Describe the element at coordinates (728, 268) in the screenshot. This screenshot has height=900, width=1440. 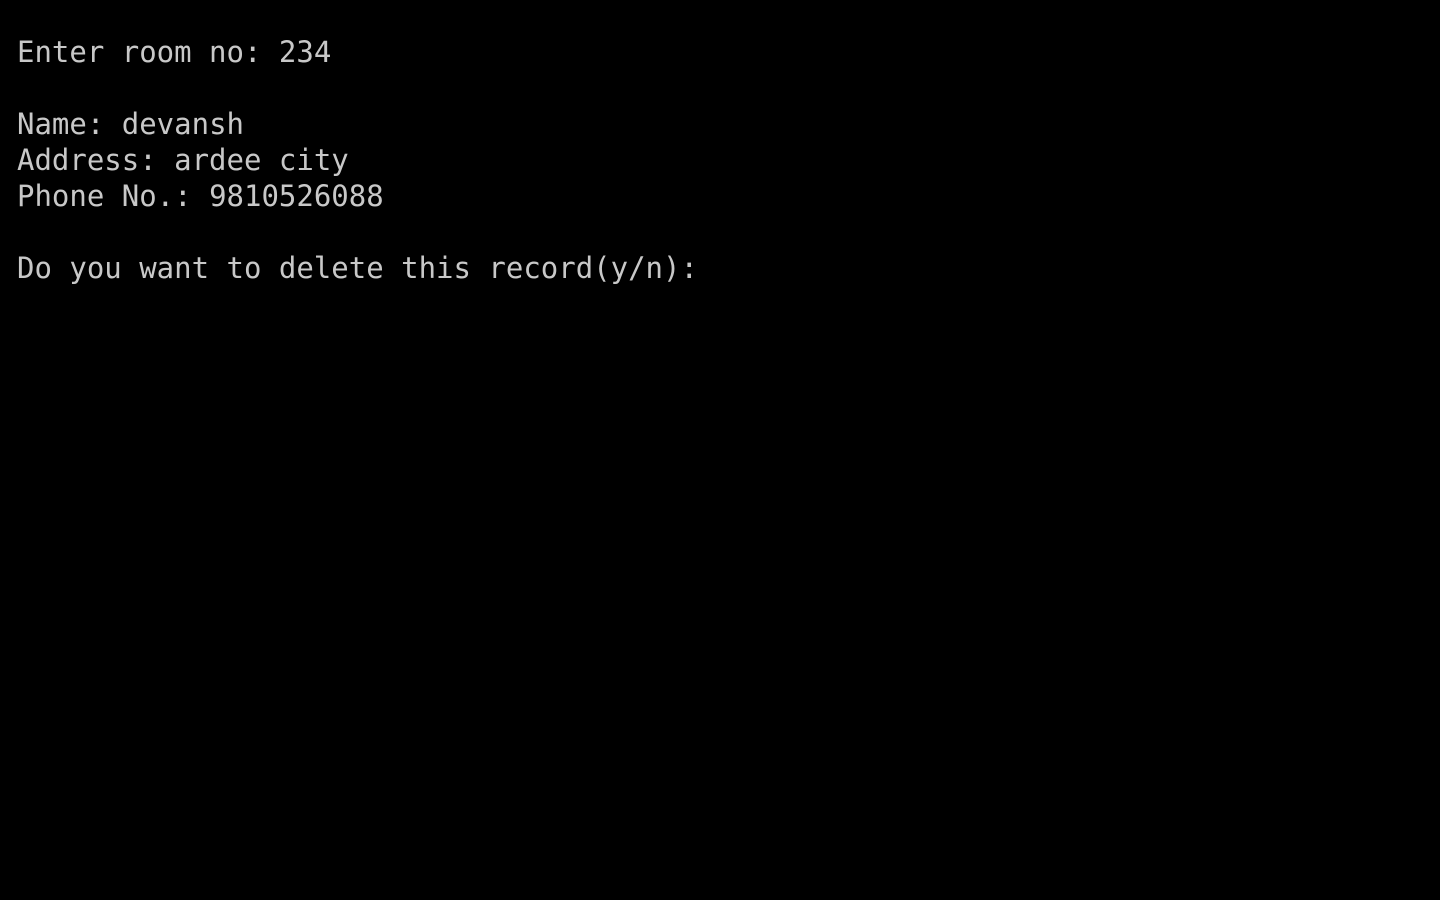
I see `delete-prompt-line: Do you want to delete this record(y/n):` at that location.